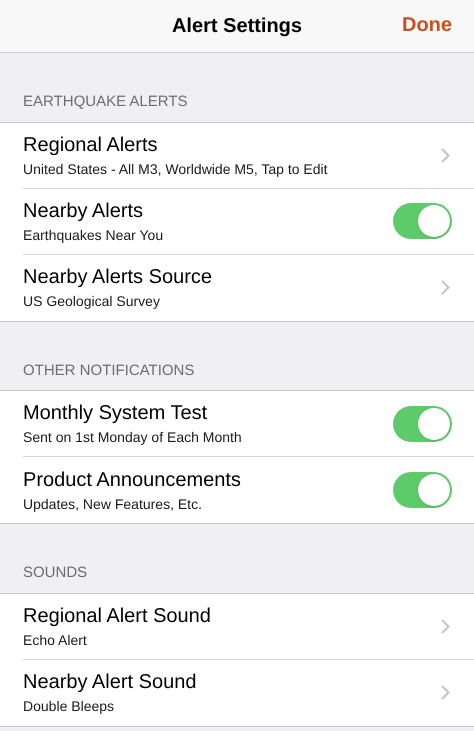 The image size is (474, 731). I want to click on row-title: Regional Alerts, so click(91, 144).